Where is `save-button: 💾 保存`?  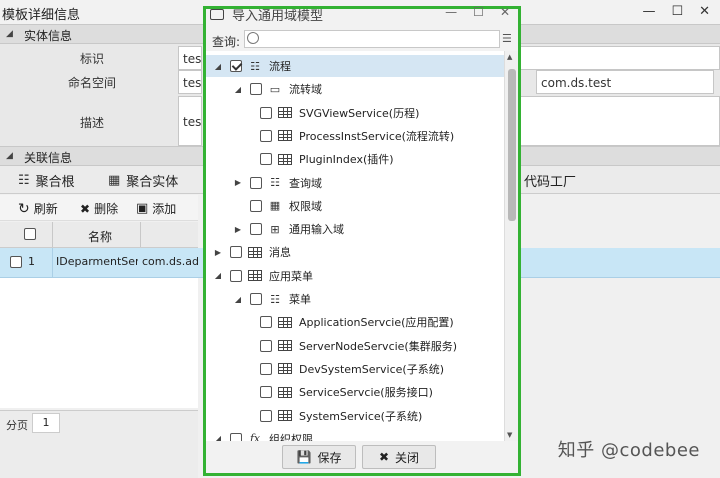
save-button: 💾 保存 is located at coordinates (319, 457).